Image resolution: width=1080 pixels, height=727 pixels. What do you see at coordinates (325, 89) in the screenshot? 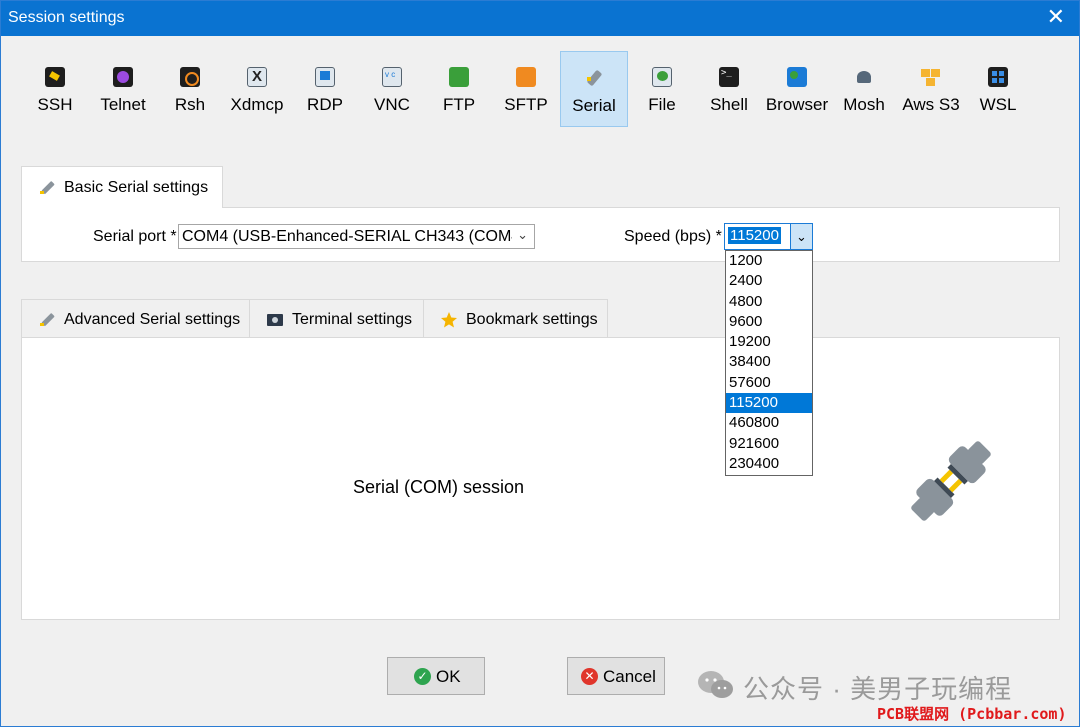
I see `session-type-rdp: RDP` at bounding box center [325, 89].